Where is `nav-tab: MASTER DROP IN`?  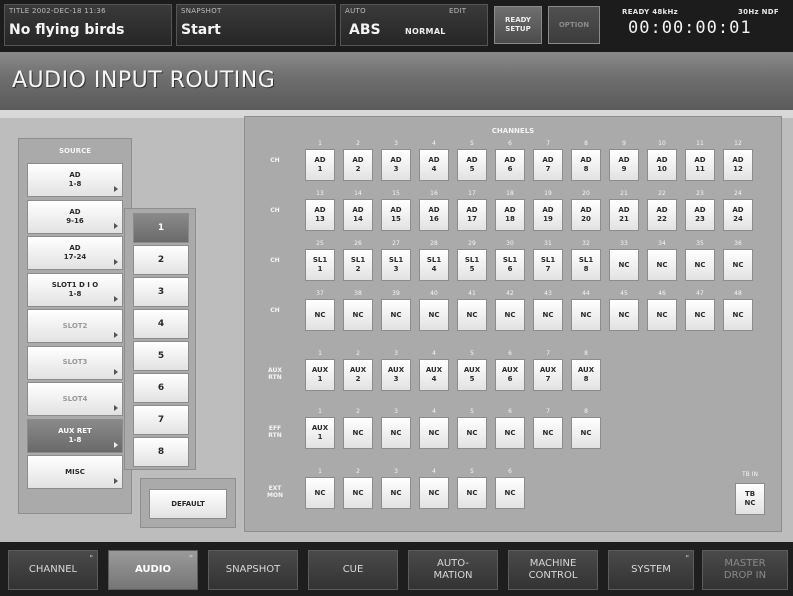 nav-tab: MASTER DROP IN is located at coordinates (745, 570).